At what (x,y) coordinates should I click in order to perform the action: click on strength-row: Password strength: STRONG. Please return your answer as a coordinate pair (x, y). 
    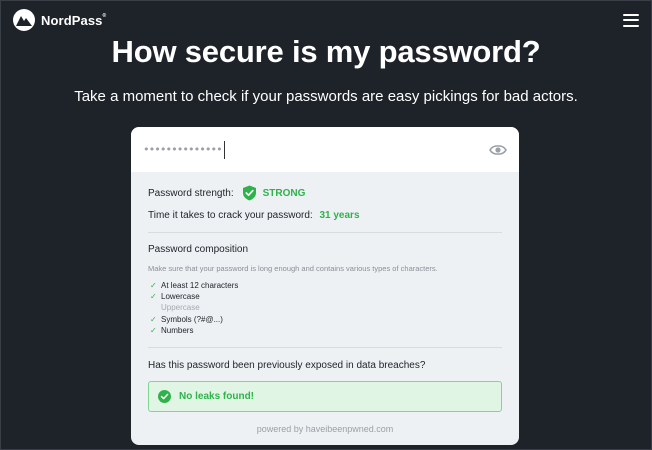
    Looking at the image, I should click on (325, 193).